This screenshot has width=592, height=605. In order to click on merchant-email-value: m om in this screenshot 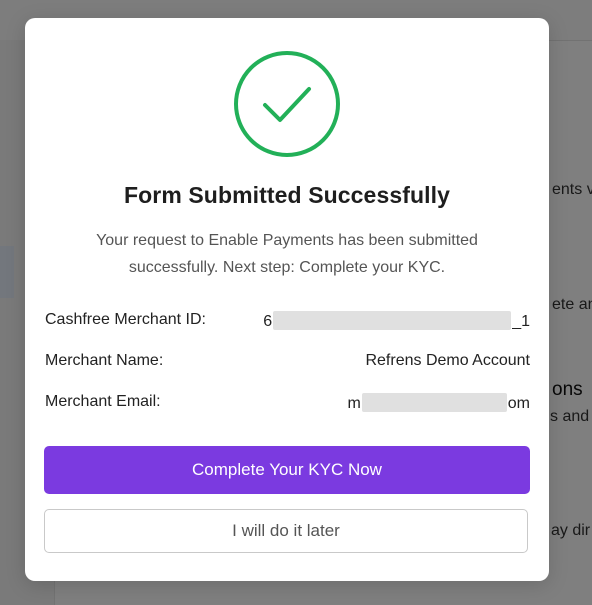, I will do `click(438, 403)`.